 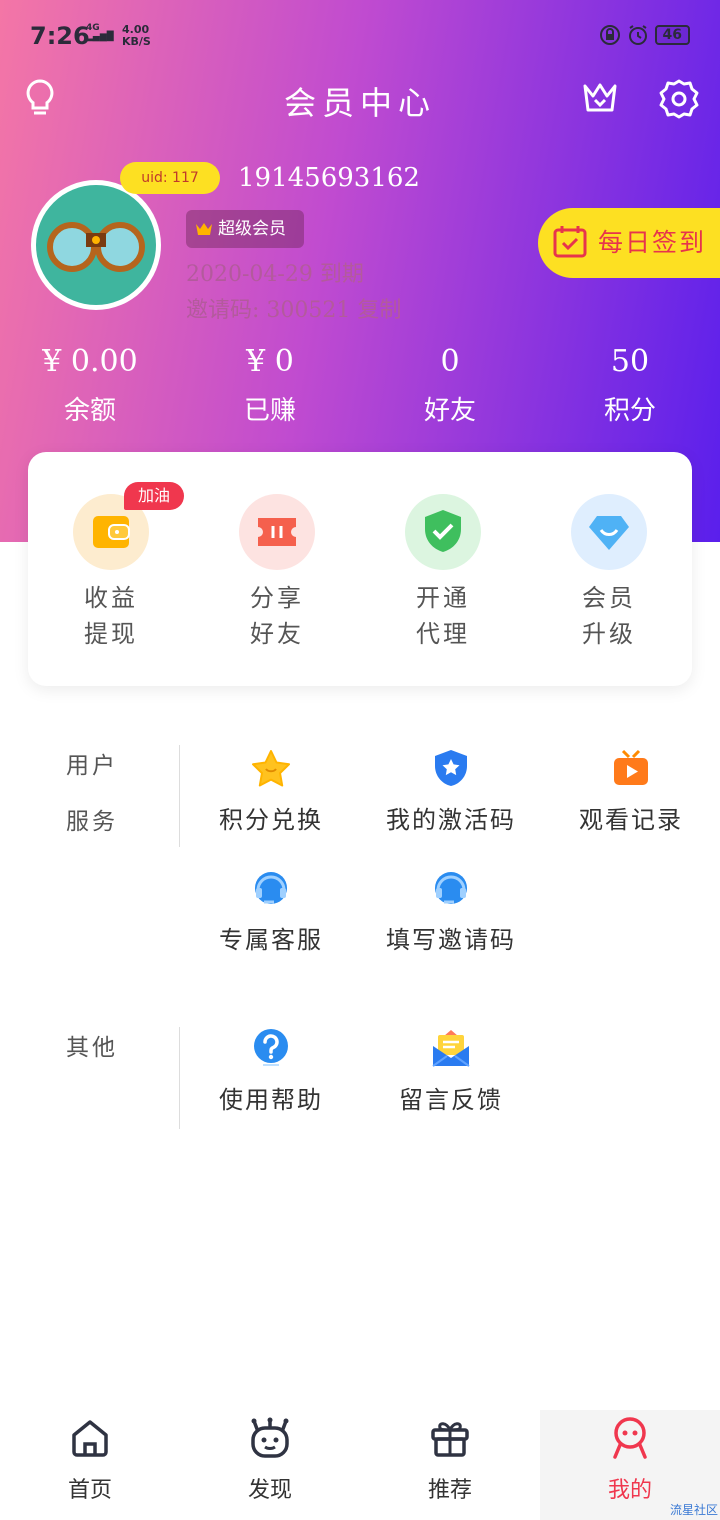 What do you see at coordinates (271, 911) in the screenshot?
I see `service-customer-support: 专属客服` at bounding box center [271, 911].